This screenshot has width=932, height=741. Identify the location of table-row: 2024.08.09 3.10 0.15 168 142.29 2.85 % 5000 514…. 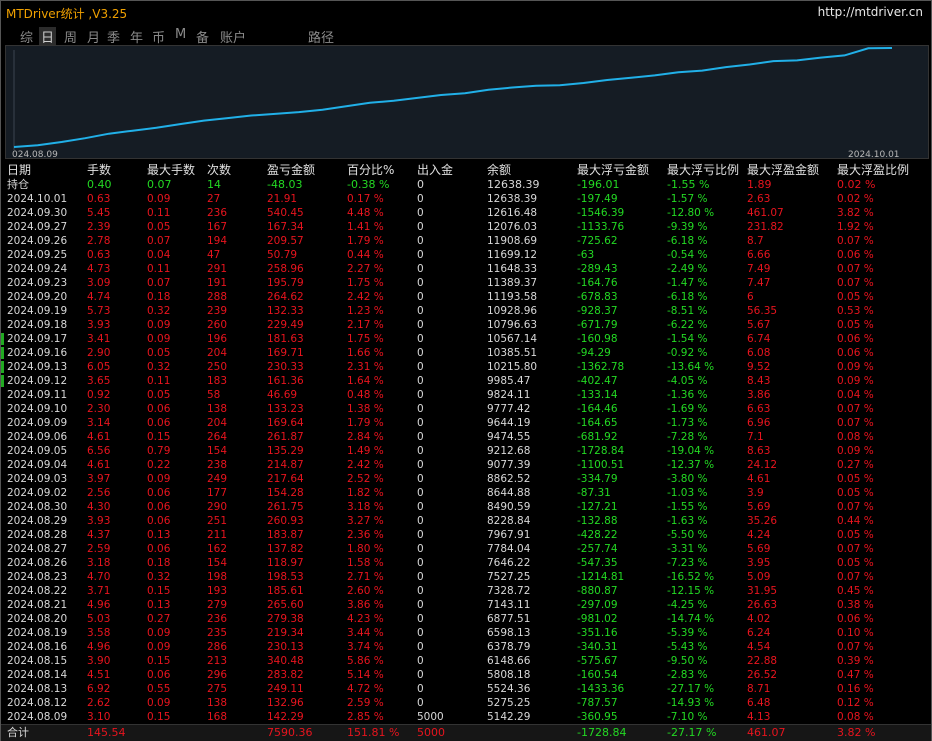
(466, 717).